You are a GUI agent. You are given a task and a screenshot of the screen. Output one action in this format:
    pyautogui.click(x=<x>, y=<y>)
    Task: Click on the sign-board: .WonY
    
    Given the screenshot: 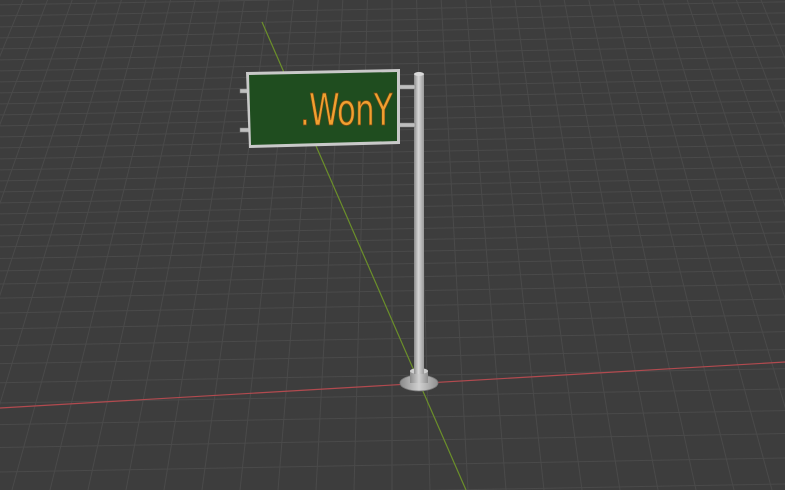 What is the action you would take?
    pyautogui.click(x=323, y=108)
    